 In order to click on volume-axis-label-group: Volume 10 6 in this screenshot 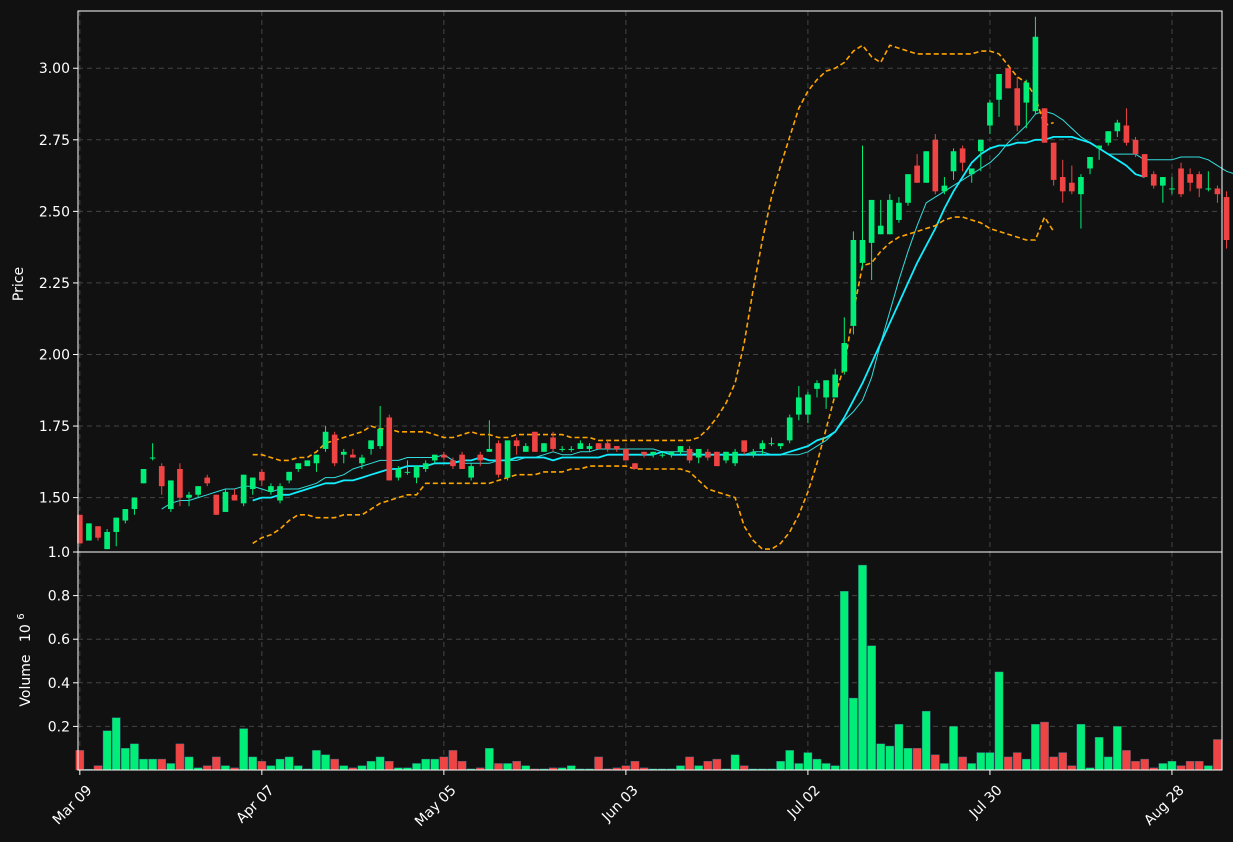, I will do `click(25, 659)`.